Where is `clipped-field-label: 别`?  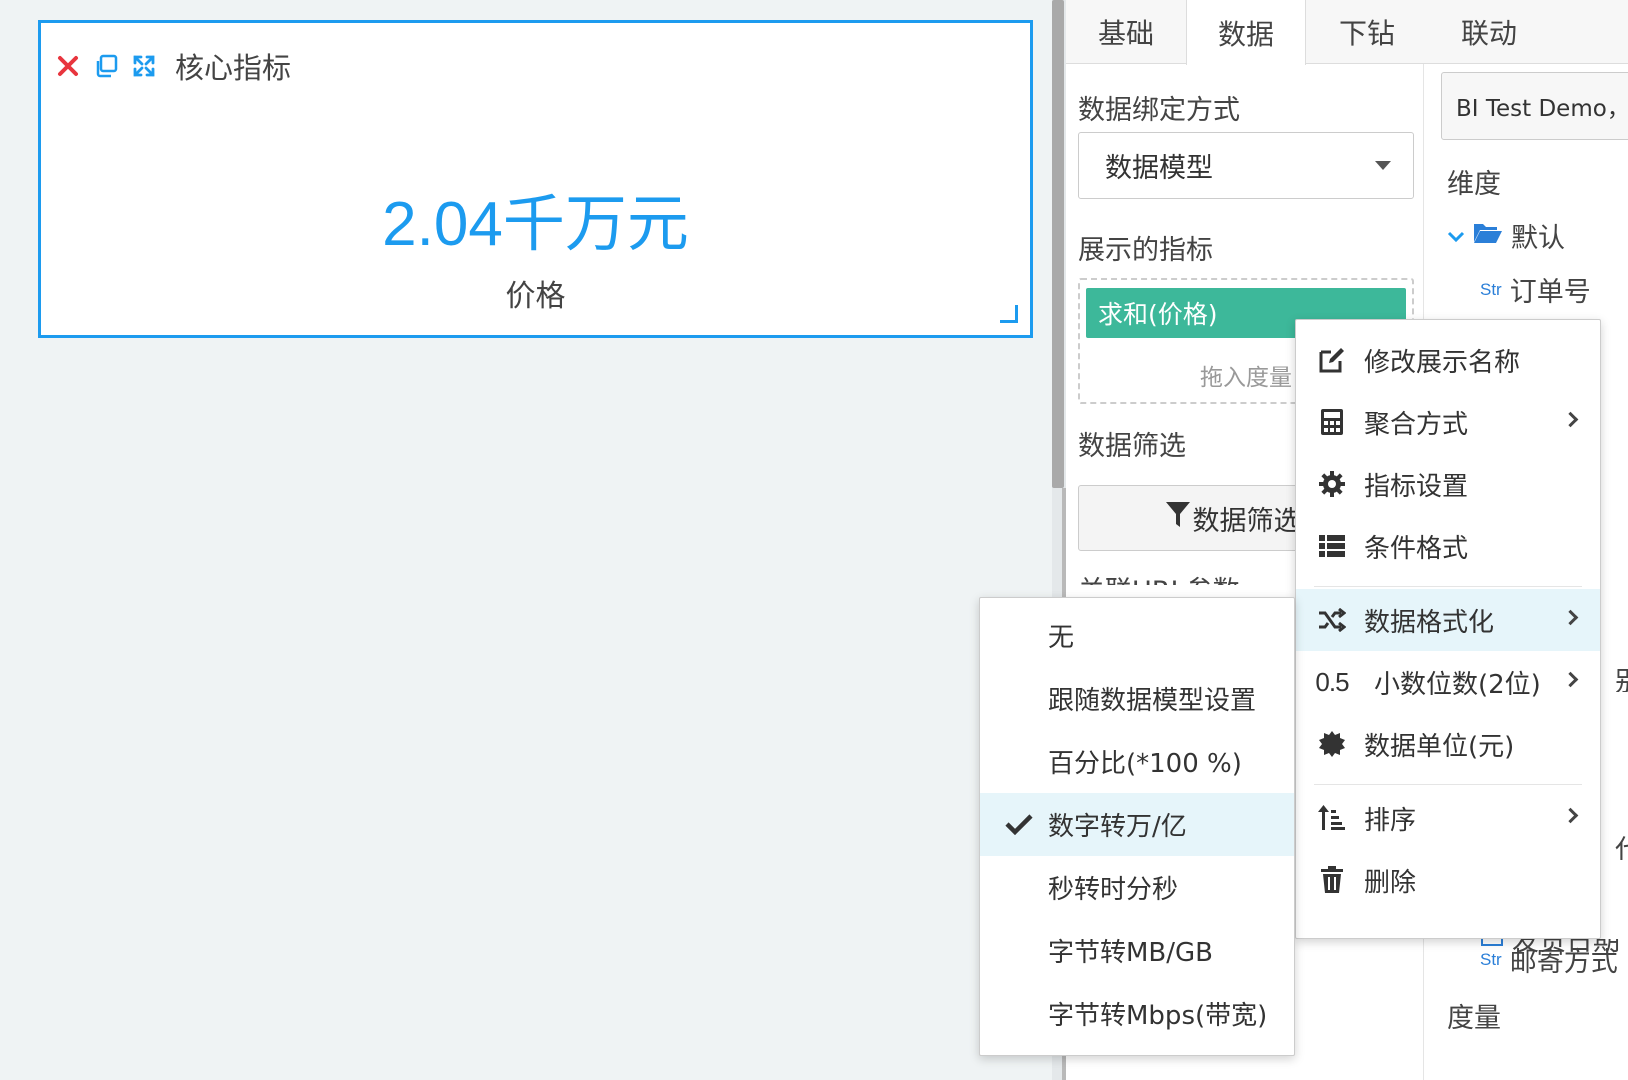 clipped-field-label: 别 is located at coordinates (1621, 676).